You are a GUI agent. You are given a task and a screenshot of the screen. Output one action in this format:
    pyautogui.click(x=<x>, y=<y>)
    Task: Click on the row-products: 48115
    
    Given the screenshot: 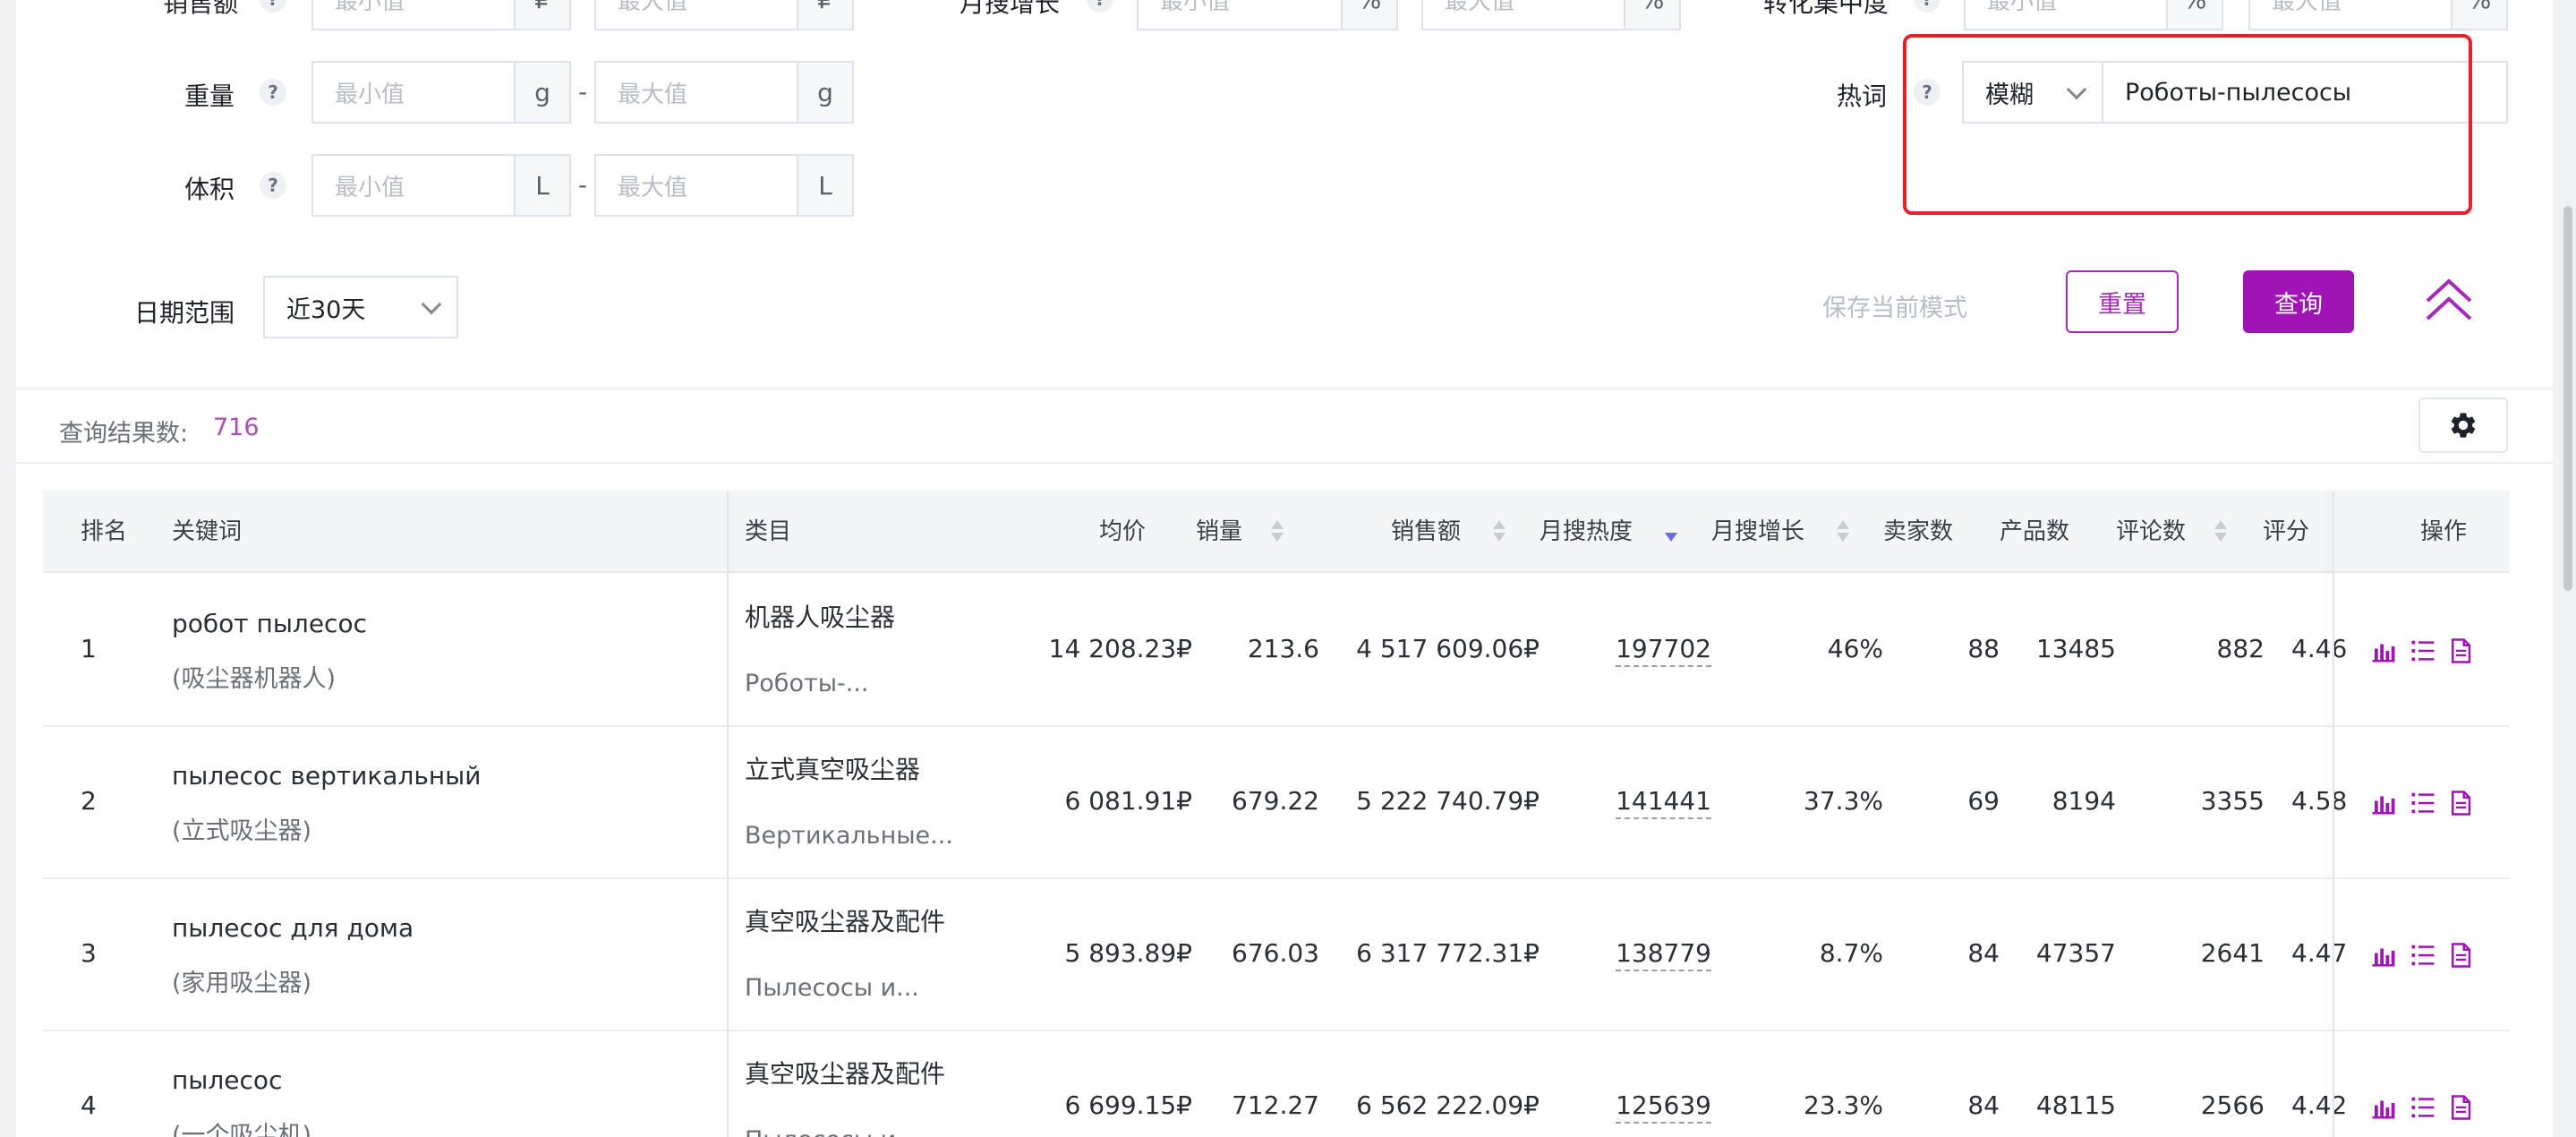 What is the action you would take?
    pyautogui.click(x=2075, y=1105)
    